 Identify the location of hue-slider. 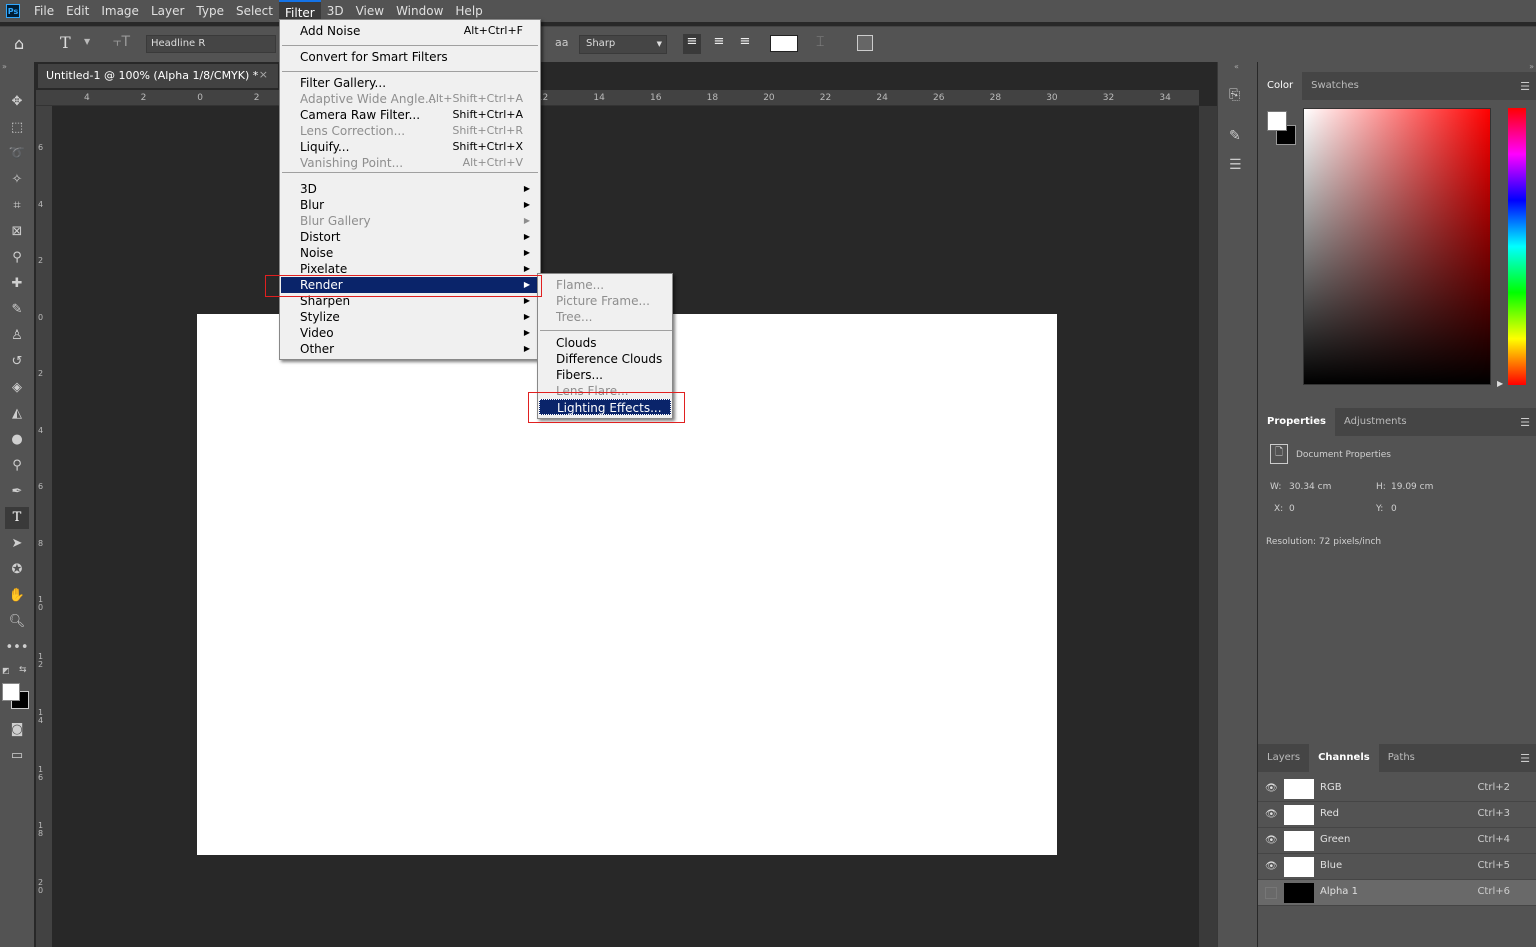
(1517, 246).